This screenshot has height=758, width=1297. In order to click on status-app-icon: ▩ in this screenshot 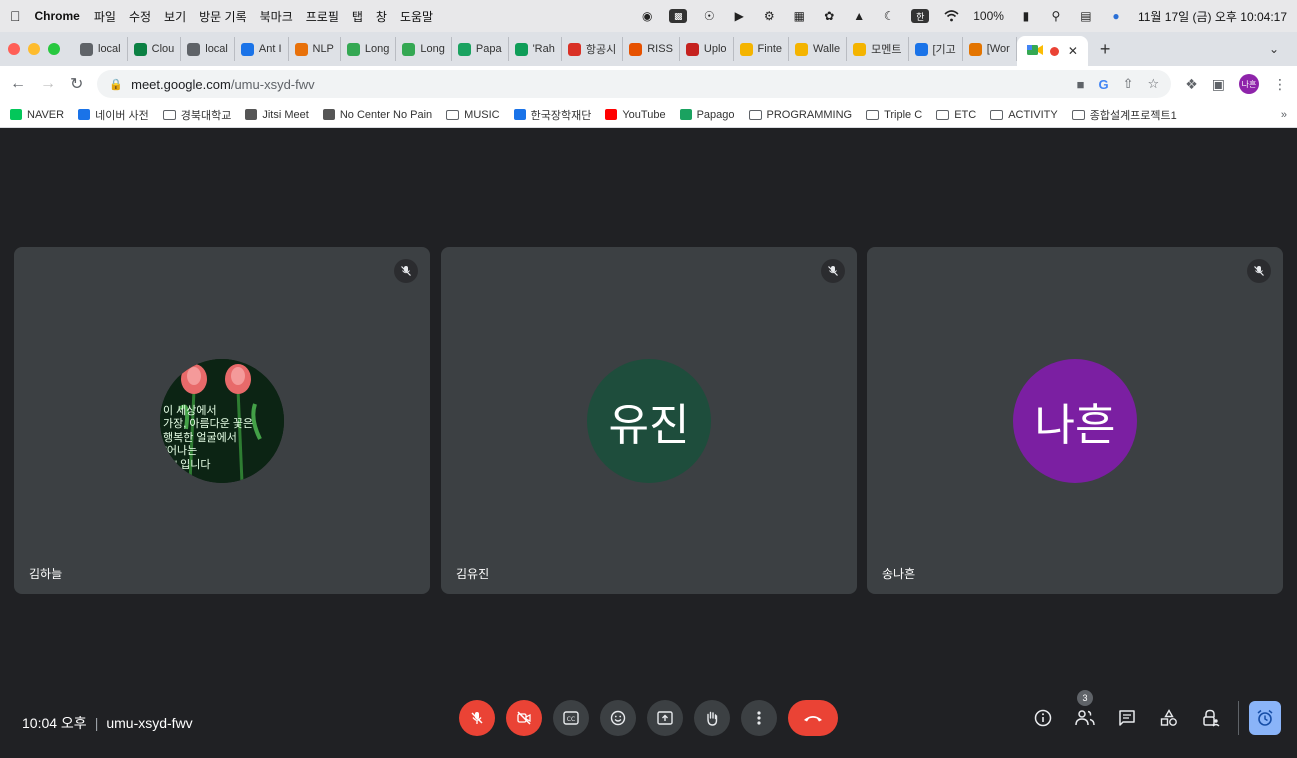, I will do `click(678, 16)`.